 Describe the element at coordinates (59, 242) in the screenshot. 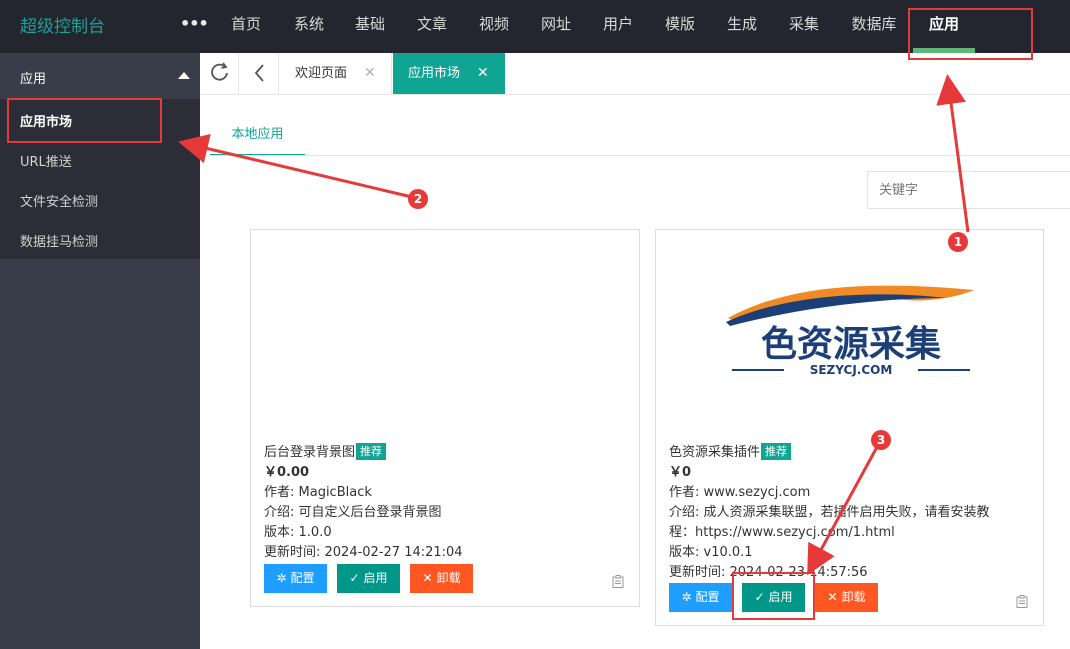

I see `sidebar-item-label: 数据挂马检测` at that location.